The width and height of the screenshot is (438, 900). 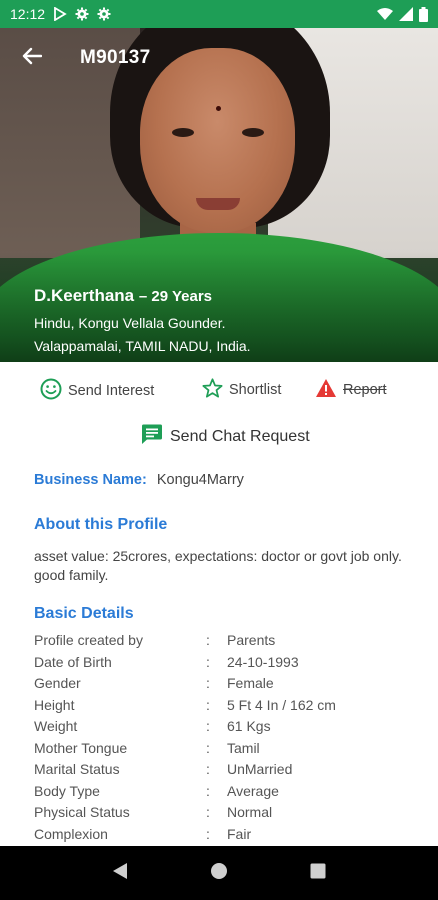 I want to click on back-triangle-icon, so click(x=120, y=873).